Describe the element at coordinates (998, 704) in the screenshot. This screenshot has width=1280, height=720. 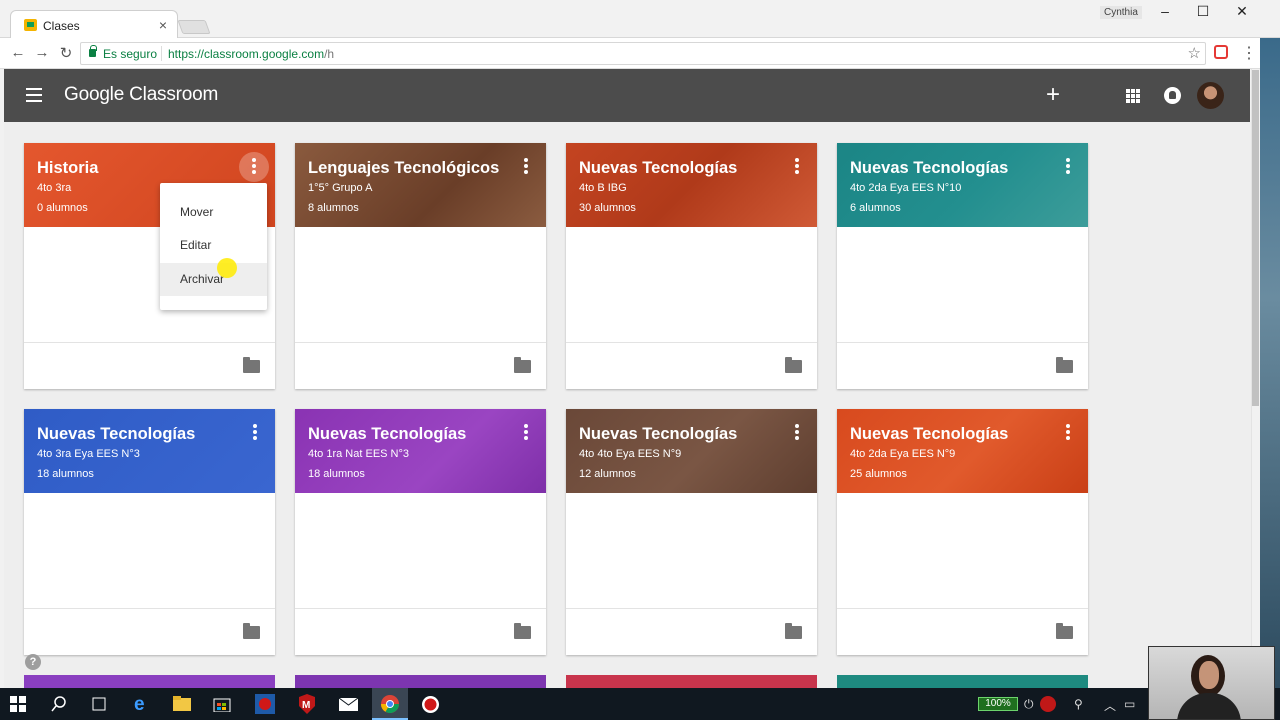
I see `battery-indicator: 100%` at that location.